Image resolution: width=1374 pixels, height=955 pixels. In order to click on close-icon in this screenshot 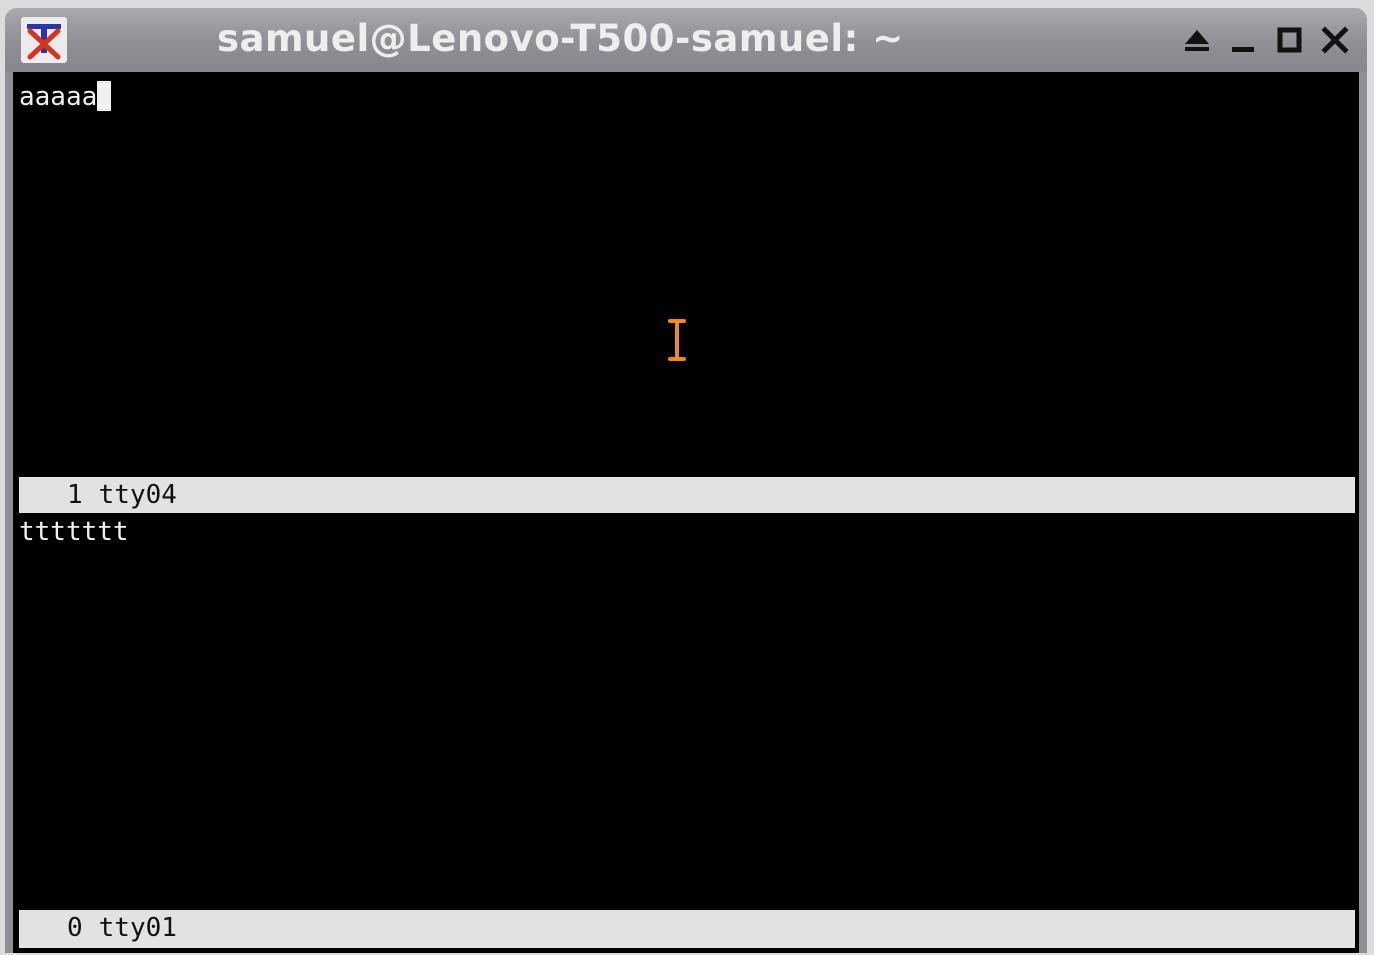, I will do `click(1335, 40)`.